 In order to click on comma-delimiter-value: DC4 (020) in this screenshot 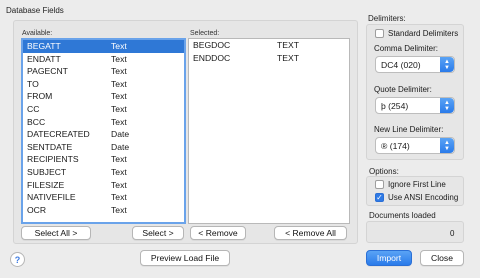, I will do `click(401, 64)`.